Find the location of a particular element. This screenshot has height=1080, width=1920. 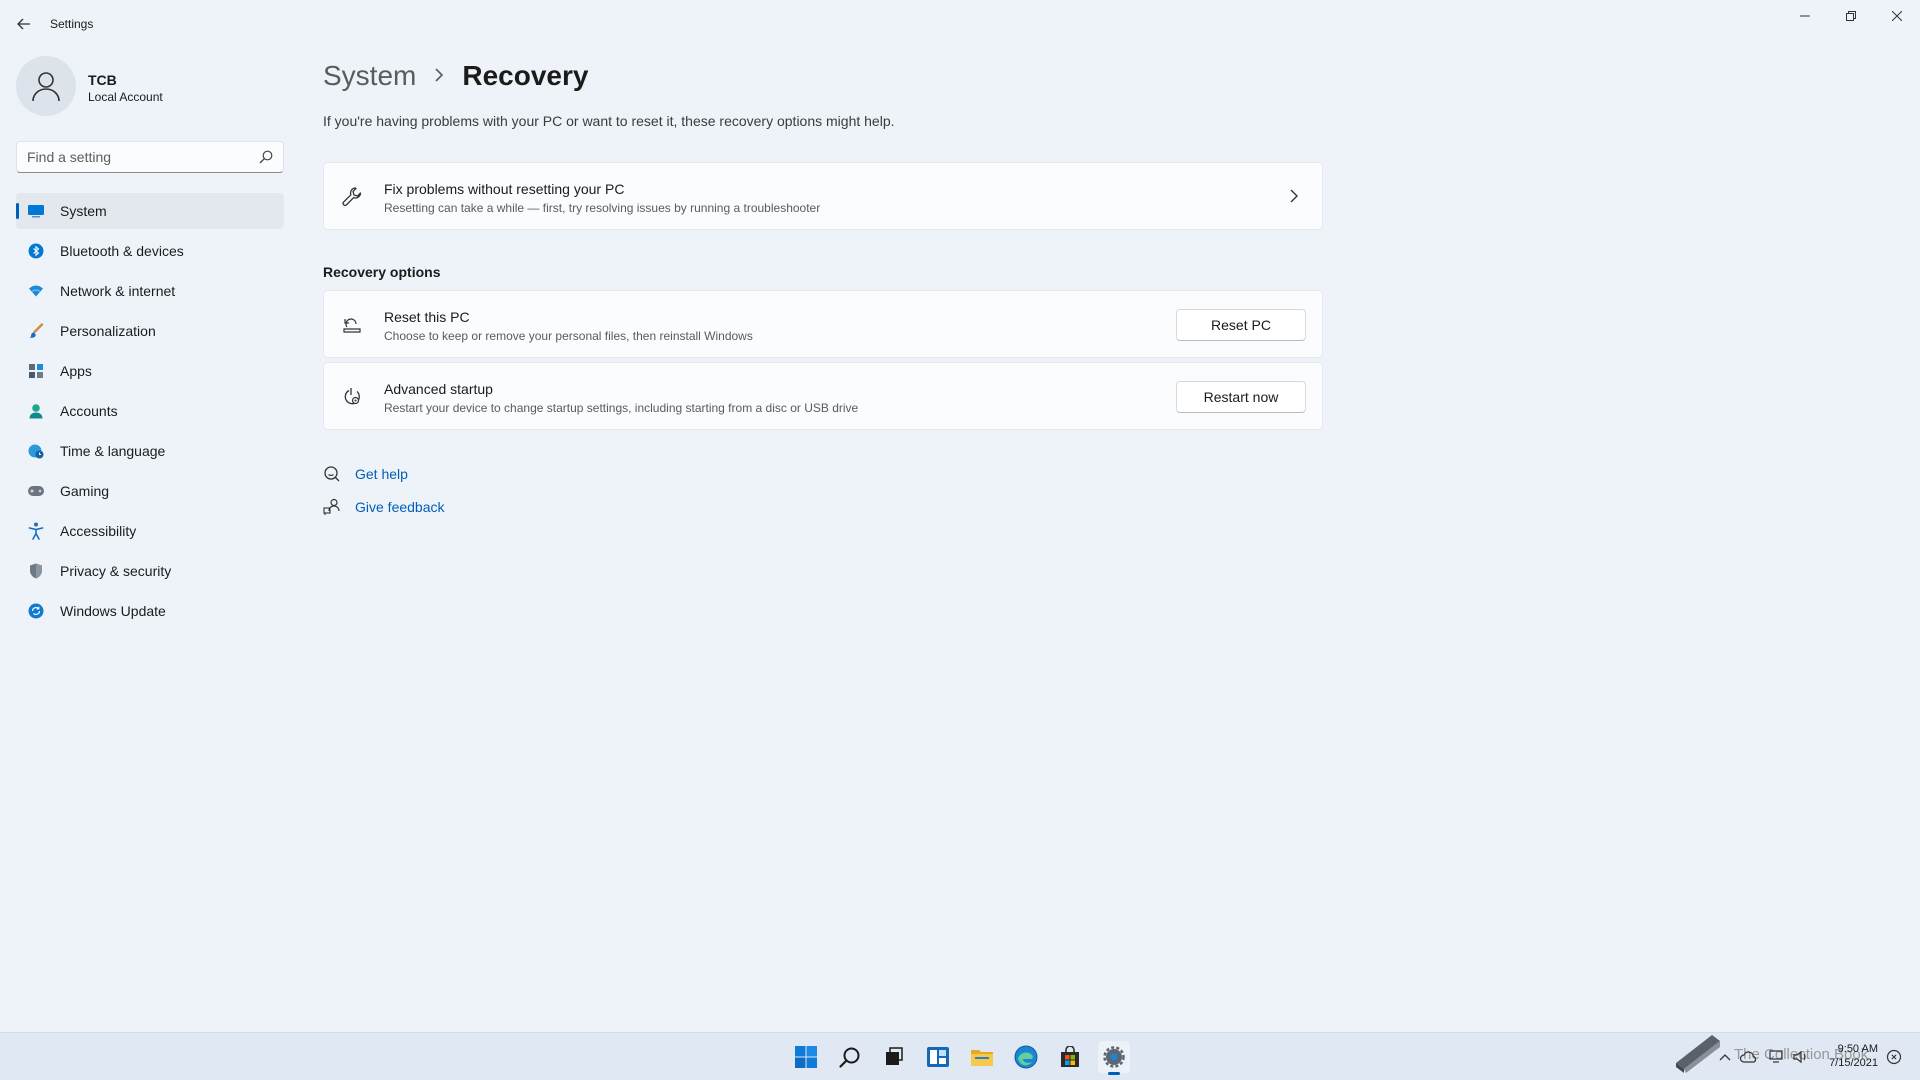

store-button is located at coordinates (1070, 1057).